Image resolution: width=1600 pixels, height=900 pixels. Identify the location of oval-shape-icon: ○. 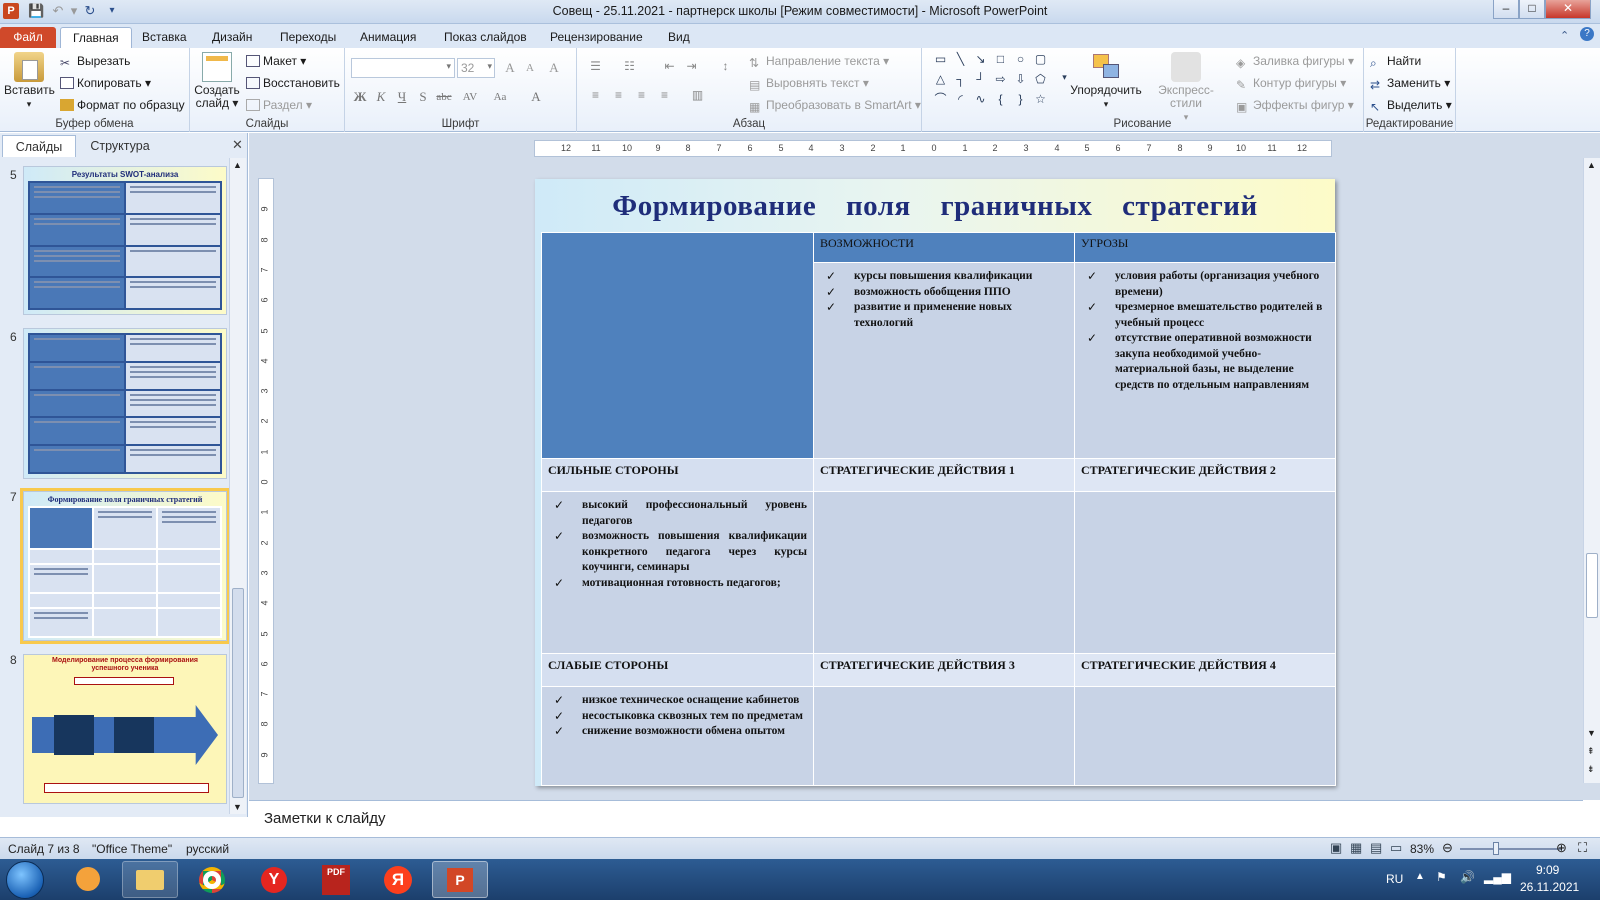
(1020, 59).